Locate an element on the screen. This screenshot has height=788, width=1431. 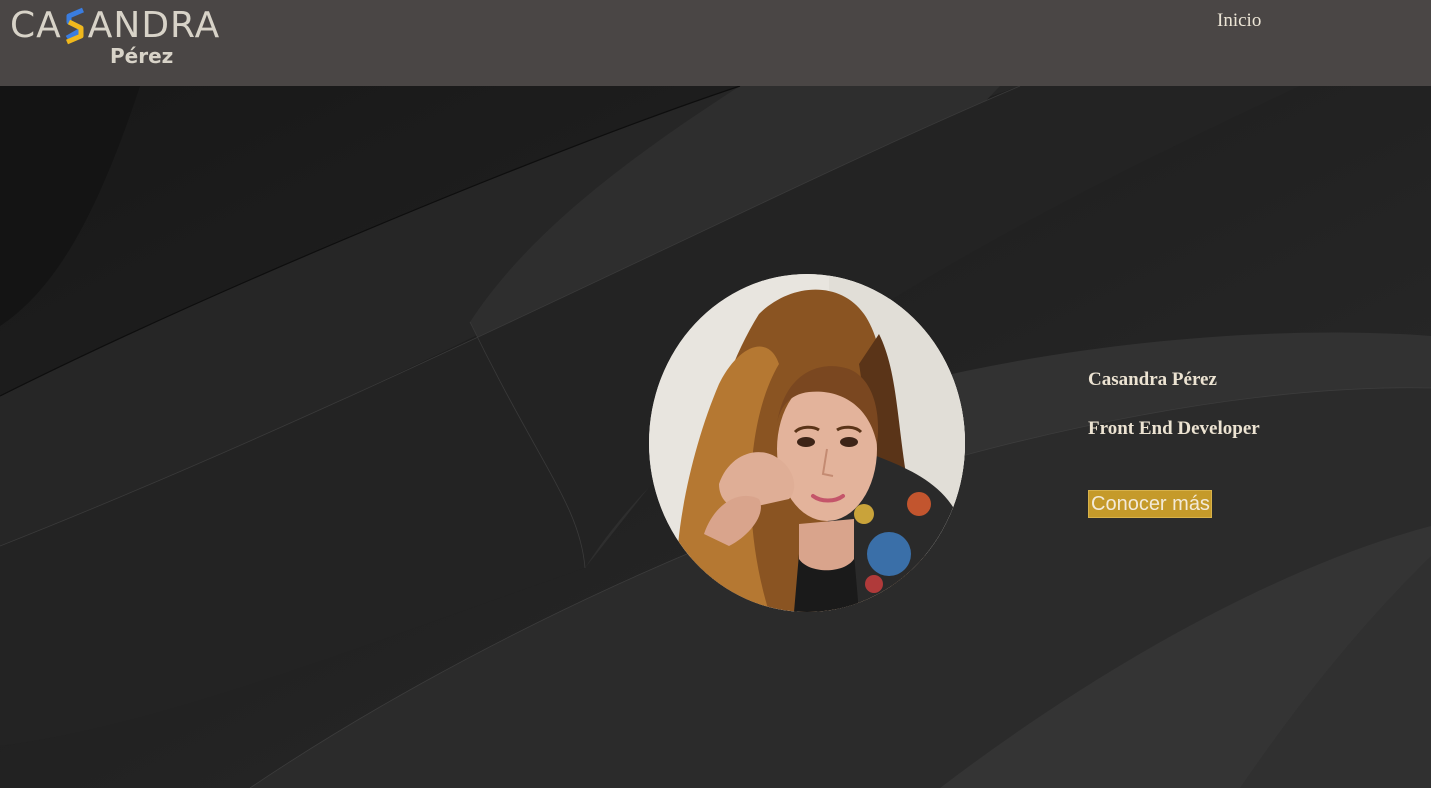
brand-logo: CA ANDRA Pérez is located at coordinates (114, 37).